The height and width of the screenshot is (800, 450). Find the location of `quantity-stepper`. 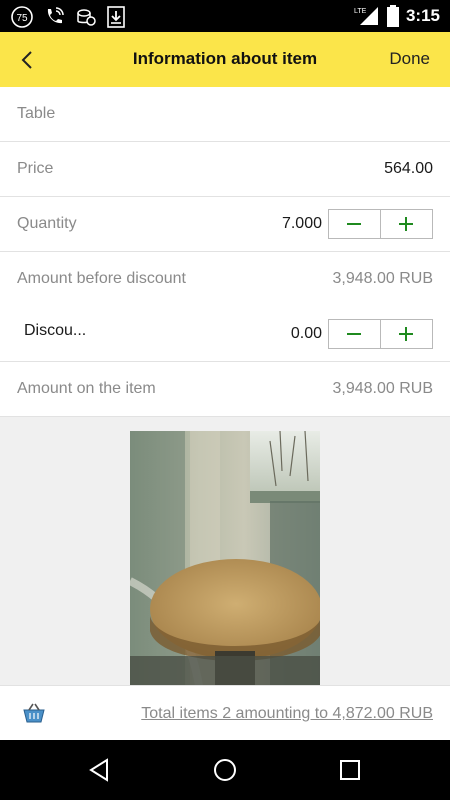

quantity-stepper is located at coordinates (380, 224).